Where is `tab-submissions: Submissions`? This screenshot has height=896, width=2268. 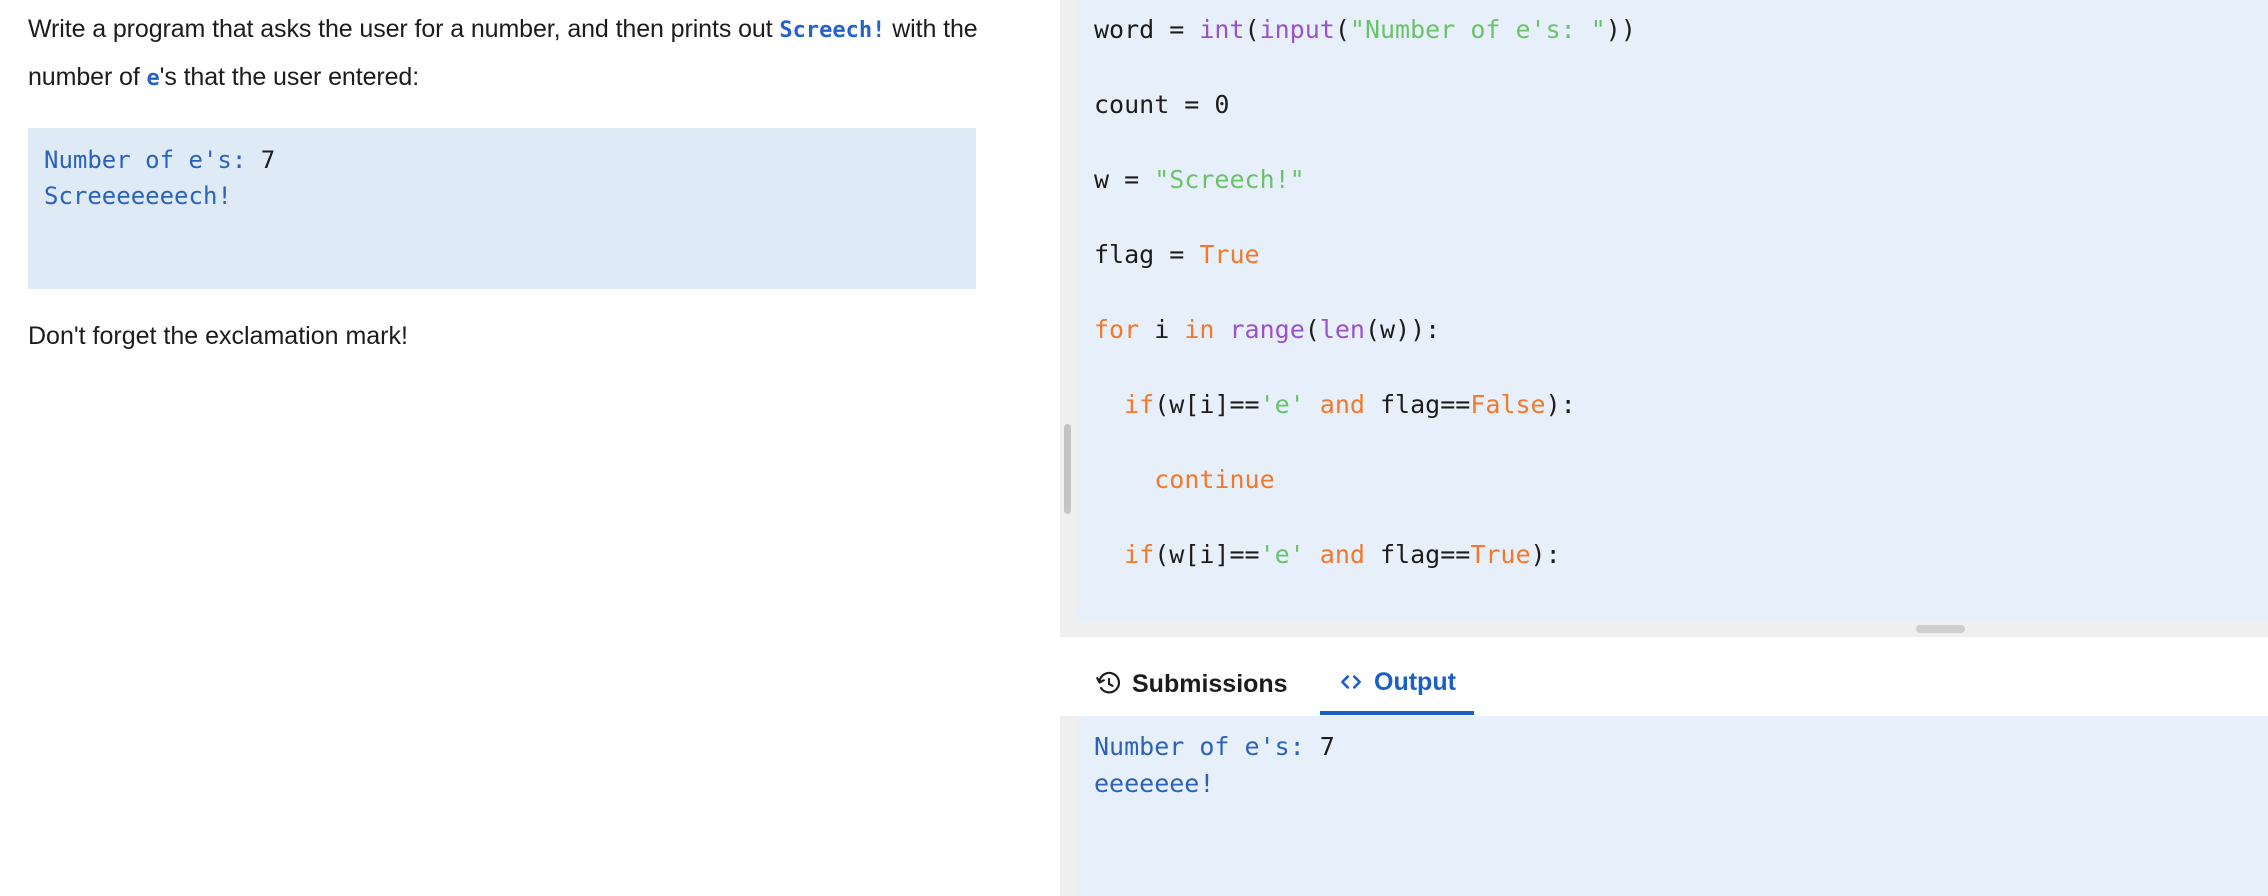 tab-submissions: Submissions is located at coordinates (1192, 684).